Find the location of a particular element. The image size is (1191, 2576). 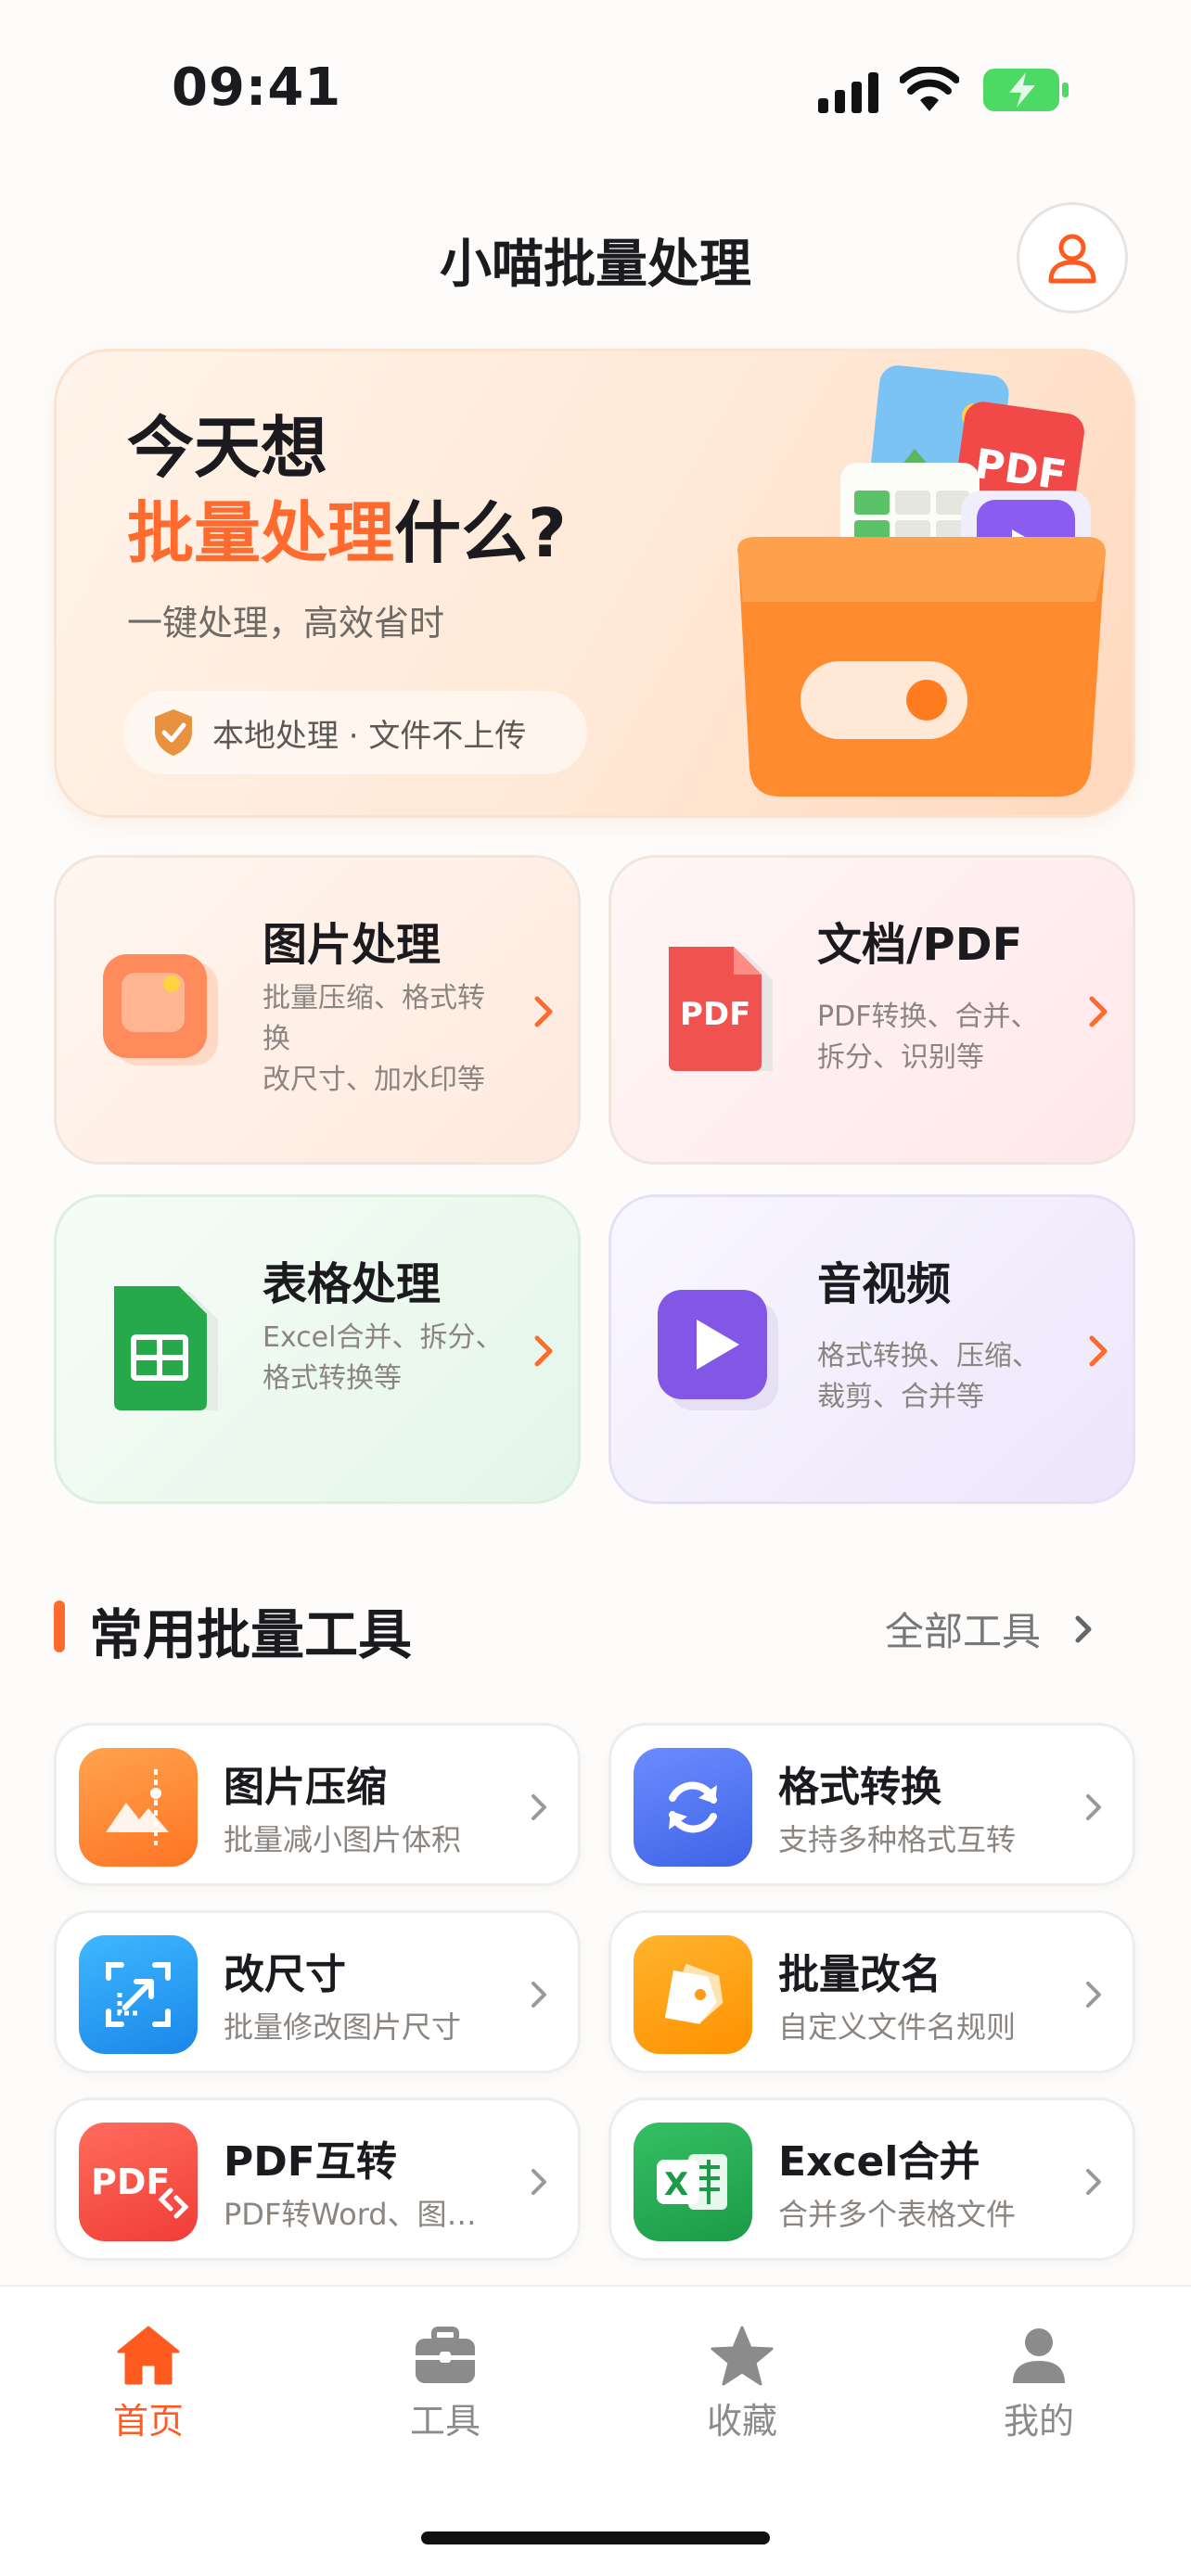

category-desc-line2: 格式转换等 is located at coordinates (332, 1378).